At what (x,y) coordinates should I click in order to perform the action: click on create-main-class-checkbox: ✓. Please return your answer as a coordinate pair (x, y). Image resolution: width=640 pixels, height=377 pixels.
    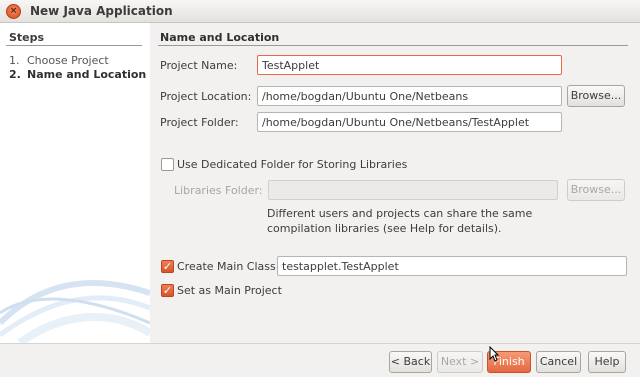
    Looking at the image, I should click on (167, 266).